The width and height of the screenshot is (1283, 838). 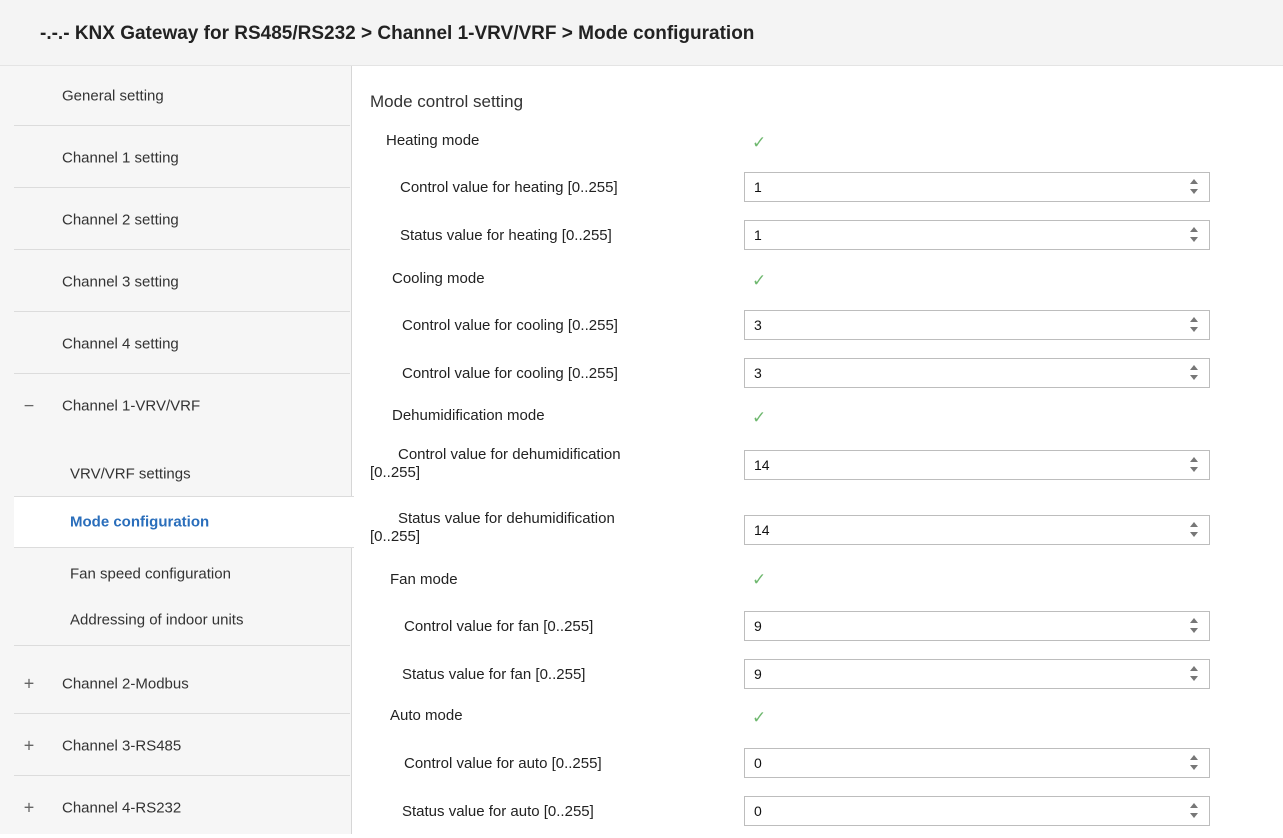 I want to click on section-title: Mode control setting, so click(x=447, y=101).